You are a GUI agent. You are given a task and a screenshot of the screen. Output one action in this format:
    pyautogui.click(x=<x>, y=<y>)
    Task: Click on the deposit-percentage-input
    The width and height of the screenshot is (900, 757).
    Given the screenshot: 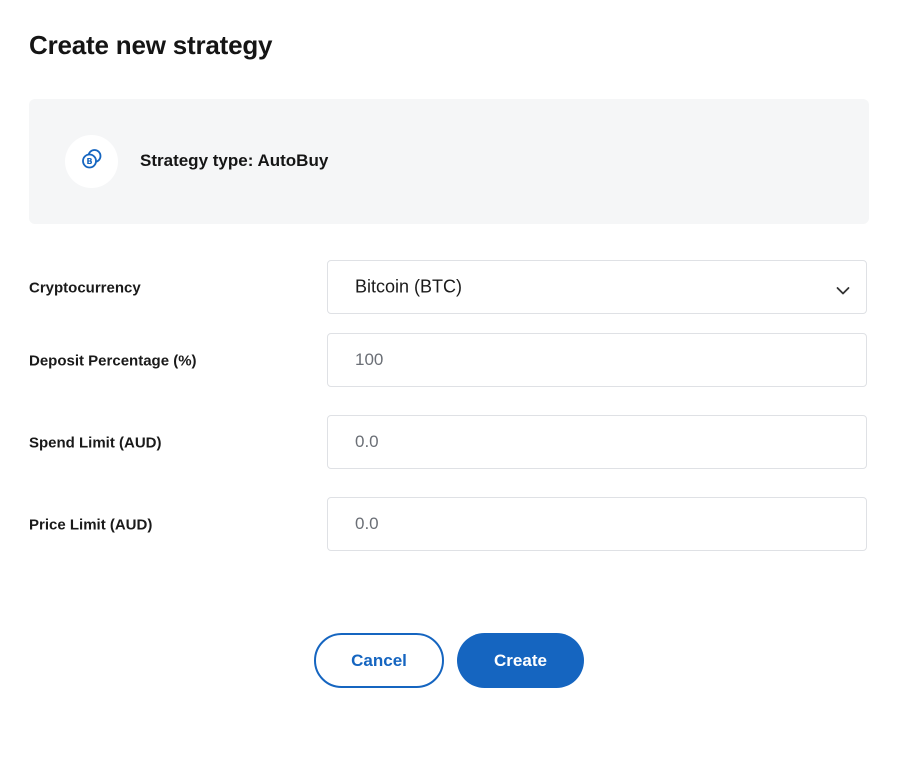 What is the action you would take?
    pyautogui.click(x=597, y=360)
    